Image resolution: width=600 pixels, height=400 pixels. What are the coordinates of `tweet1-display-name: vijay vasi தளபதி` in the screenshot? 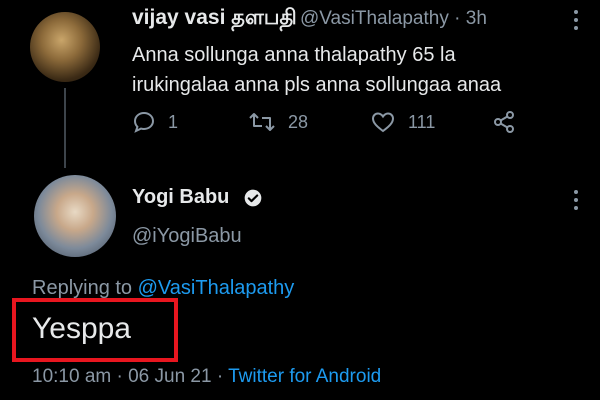 It's located at (214, 19).